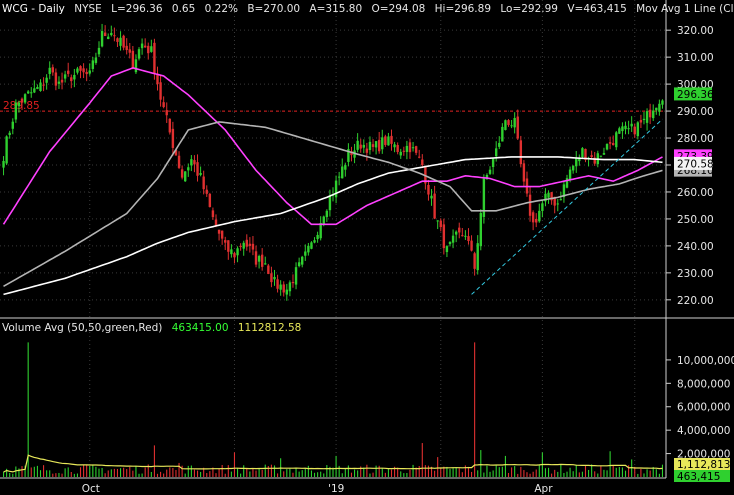 This screenshot has height=495, width=734. Describe the element at coordinates (703, 431) in the screenshot. I see `volume-tick-label: 4,000,000` at that location.